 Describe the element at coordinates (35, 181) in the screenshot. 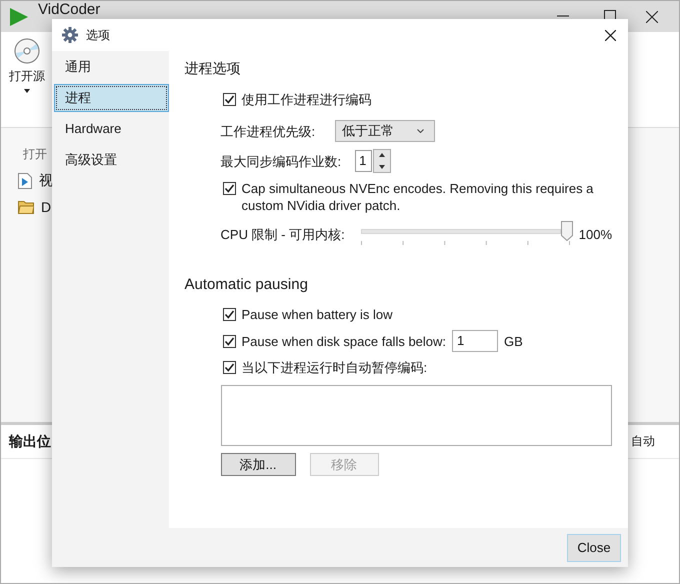

I see `recent-item: 视` at that location.